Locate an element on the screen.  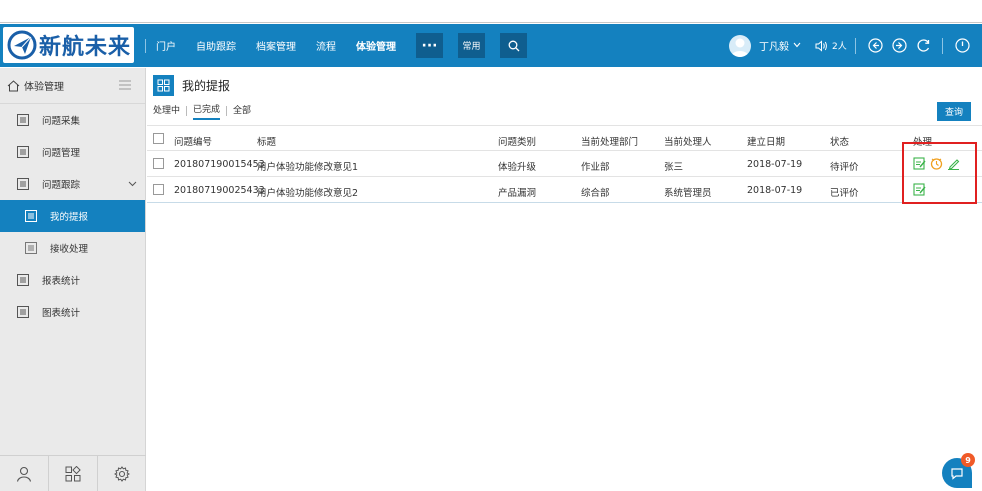
avatar is located at coordinates (740, 45).